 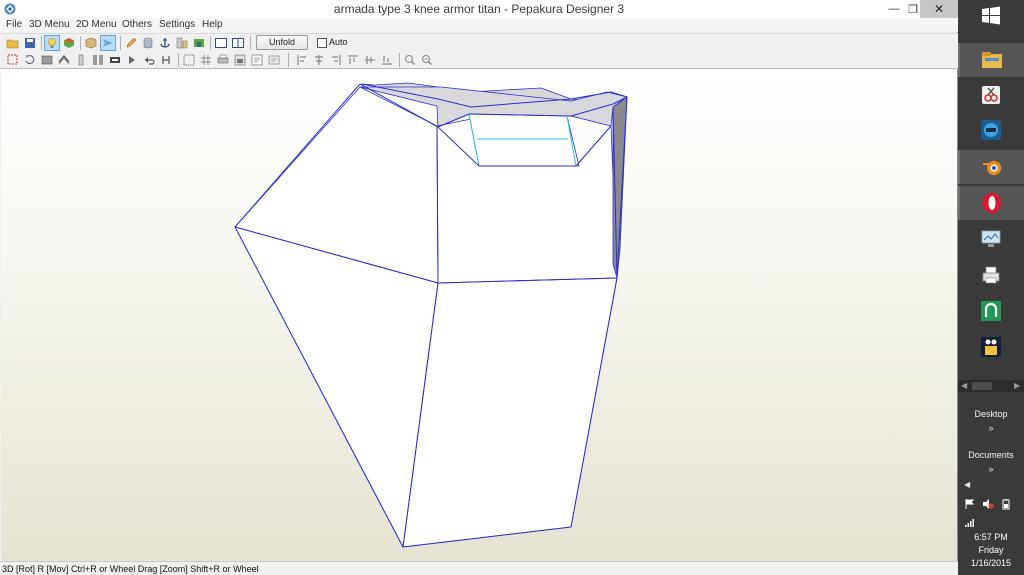 What do you see at coordinates (96, 24) in the screenshot?
I see `menu-2d: 2D Menu` at bounding box center [96, 24].